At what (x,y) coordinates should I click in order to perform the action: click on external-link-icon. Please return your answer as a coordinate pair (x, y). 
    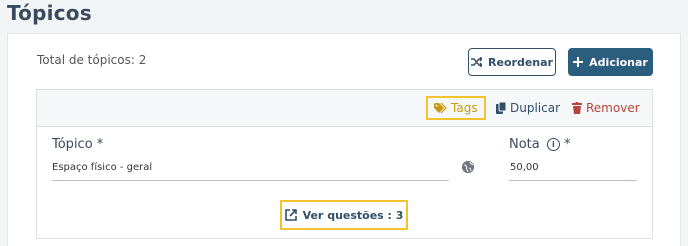
    Looking at the image, I should click on (290, 215).